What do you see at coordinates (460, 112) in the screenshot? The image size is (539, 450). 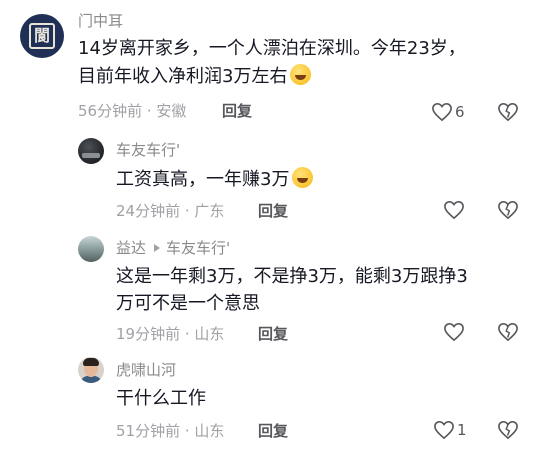 I see `like-count: 6` at bounding box center [460, 112].